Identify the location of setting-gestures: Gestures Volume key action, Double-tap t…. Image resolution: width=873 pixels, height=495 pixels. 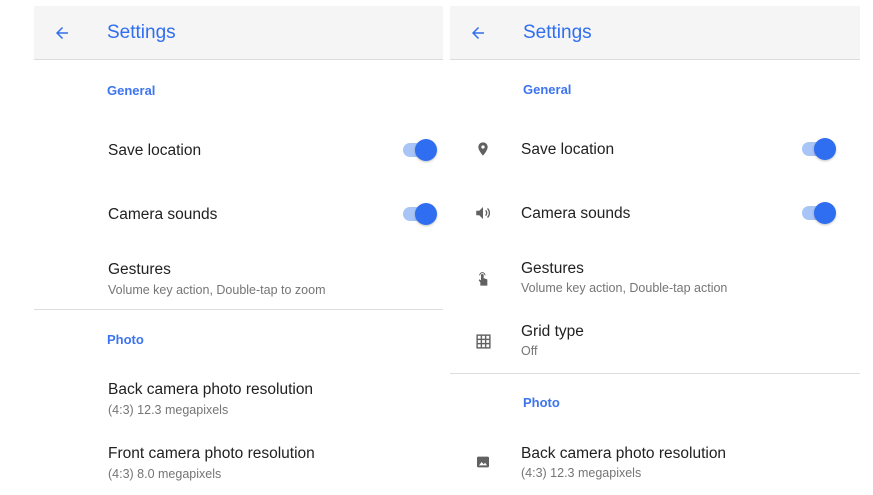
(238, 279).